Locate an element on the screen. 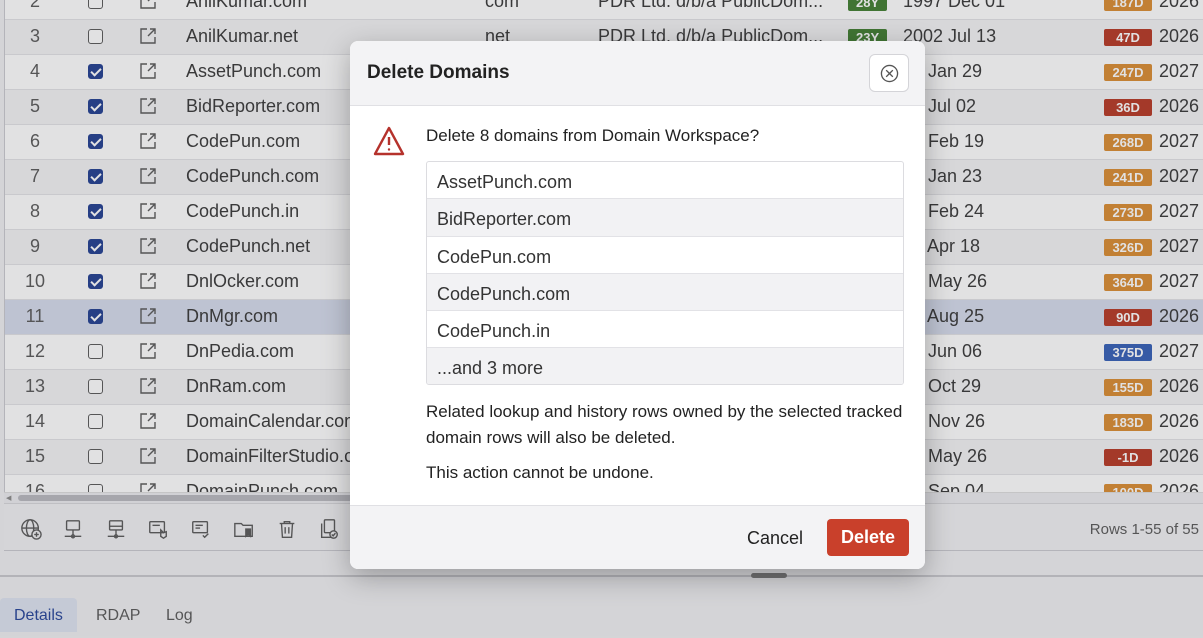  list-item: BidReporter.com is located at coordinates (665, 218).